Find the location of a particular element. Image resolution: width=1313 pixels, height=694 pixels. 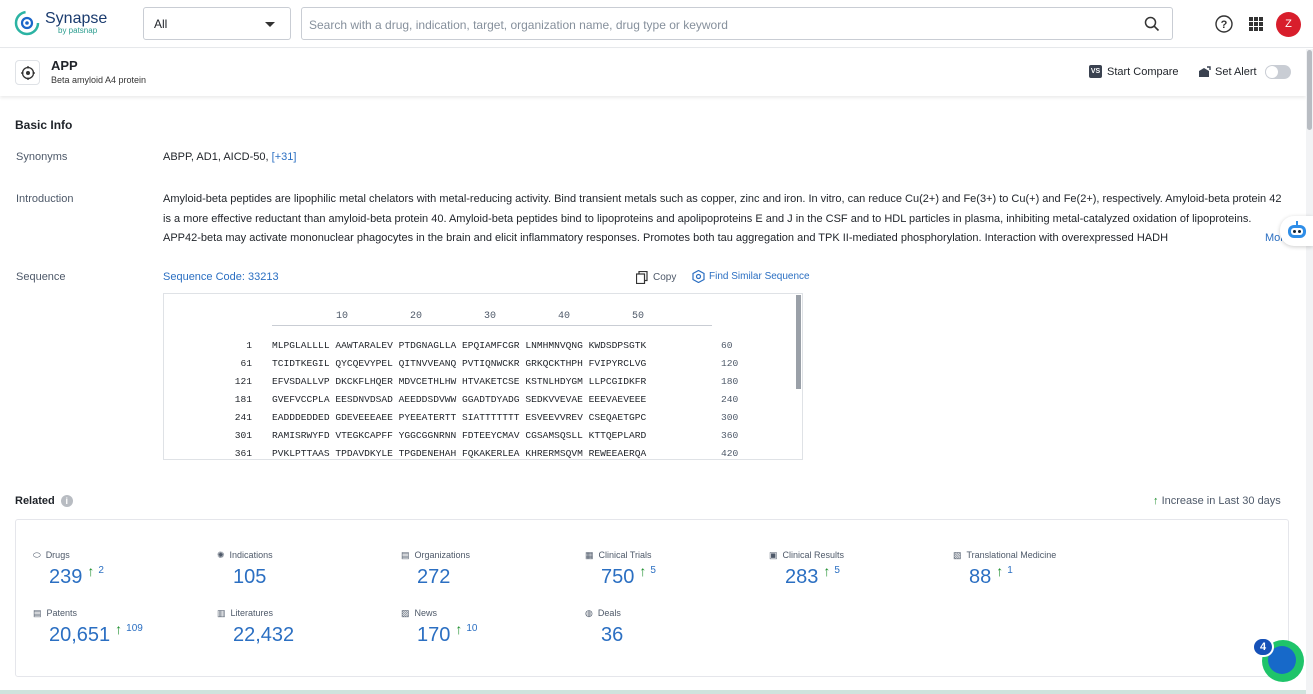

introduction-label: Introduction is located at coordinates (44, 199).